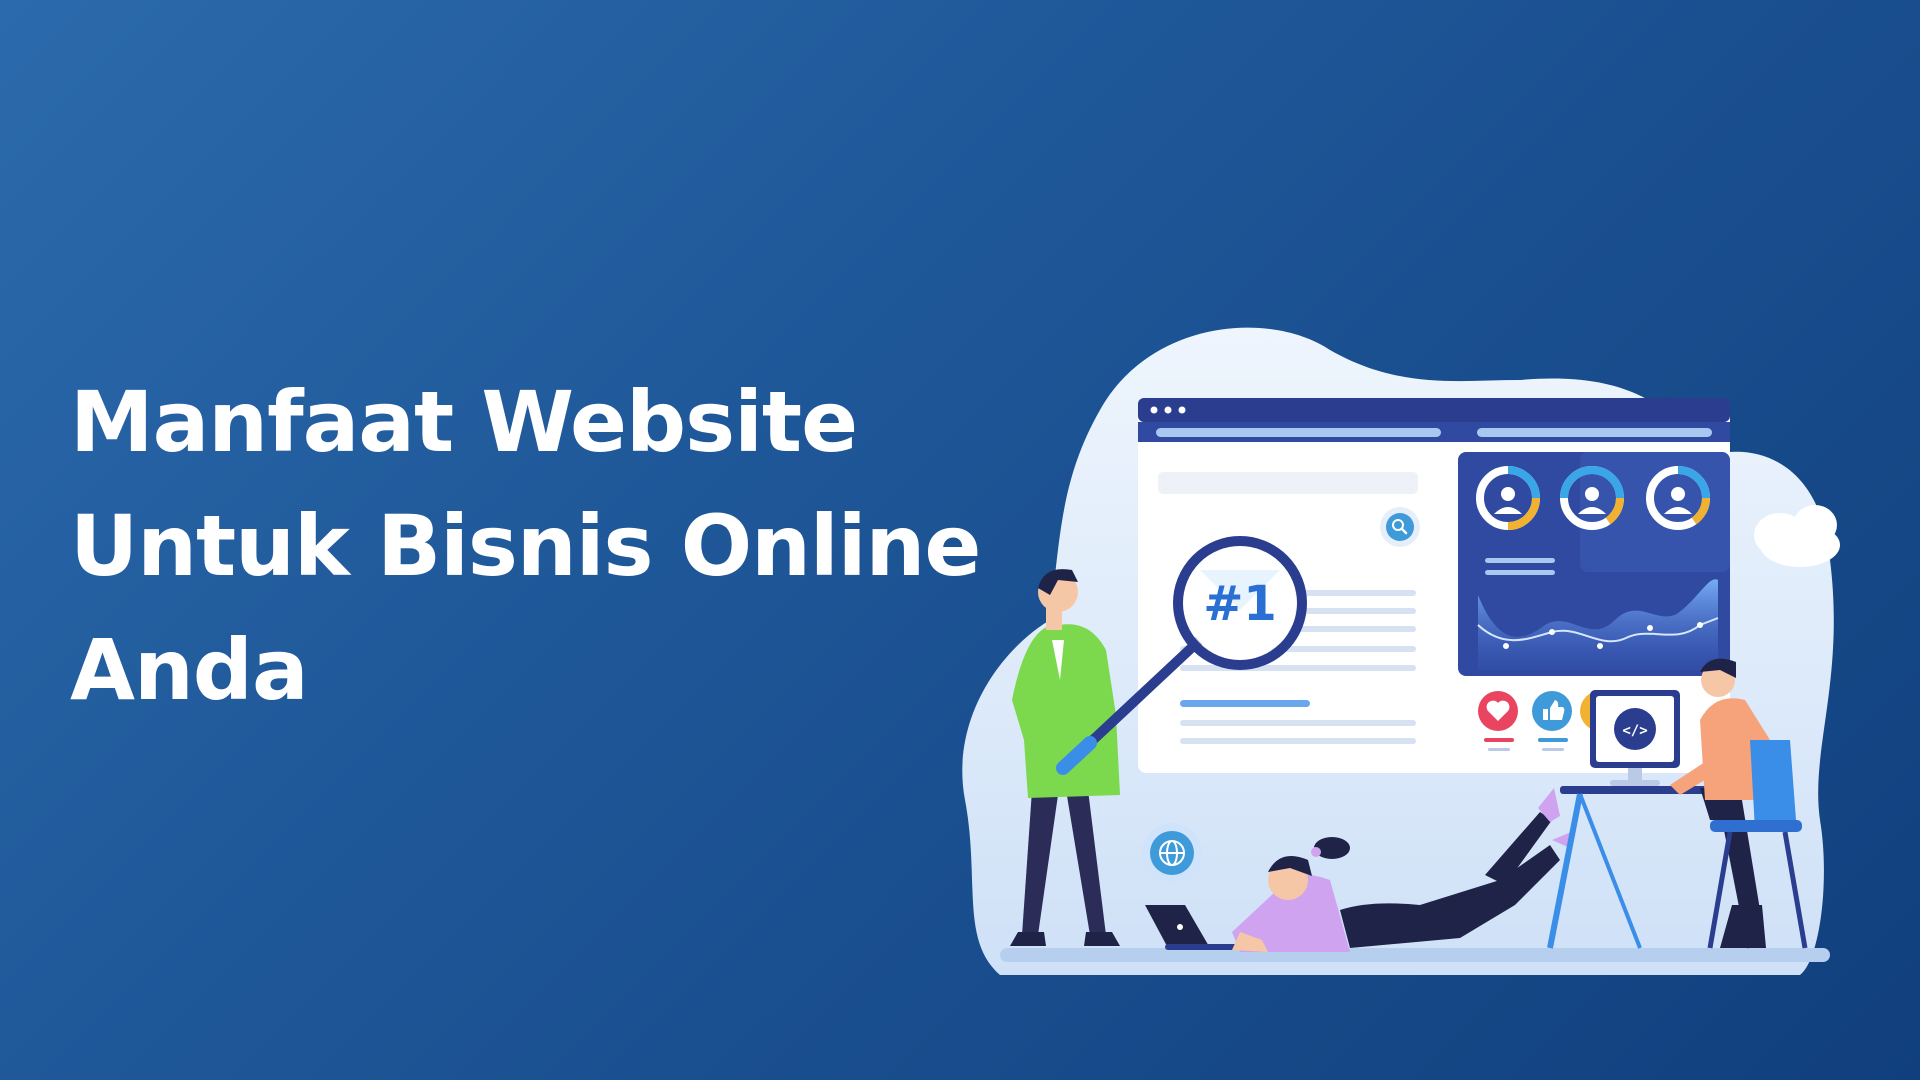  I want to click on search-icon, so click(1400, 527).